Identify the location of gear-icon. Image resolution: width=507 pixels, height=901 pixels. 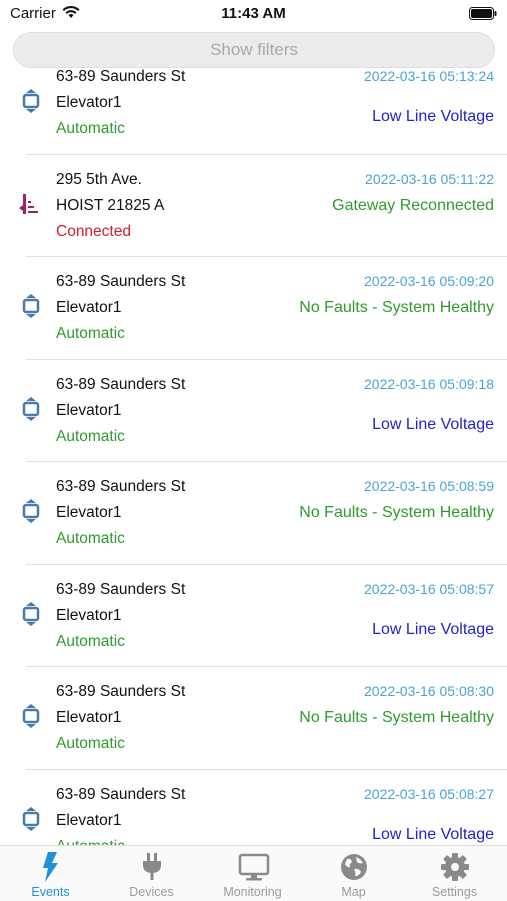
(455, 867).